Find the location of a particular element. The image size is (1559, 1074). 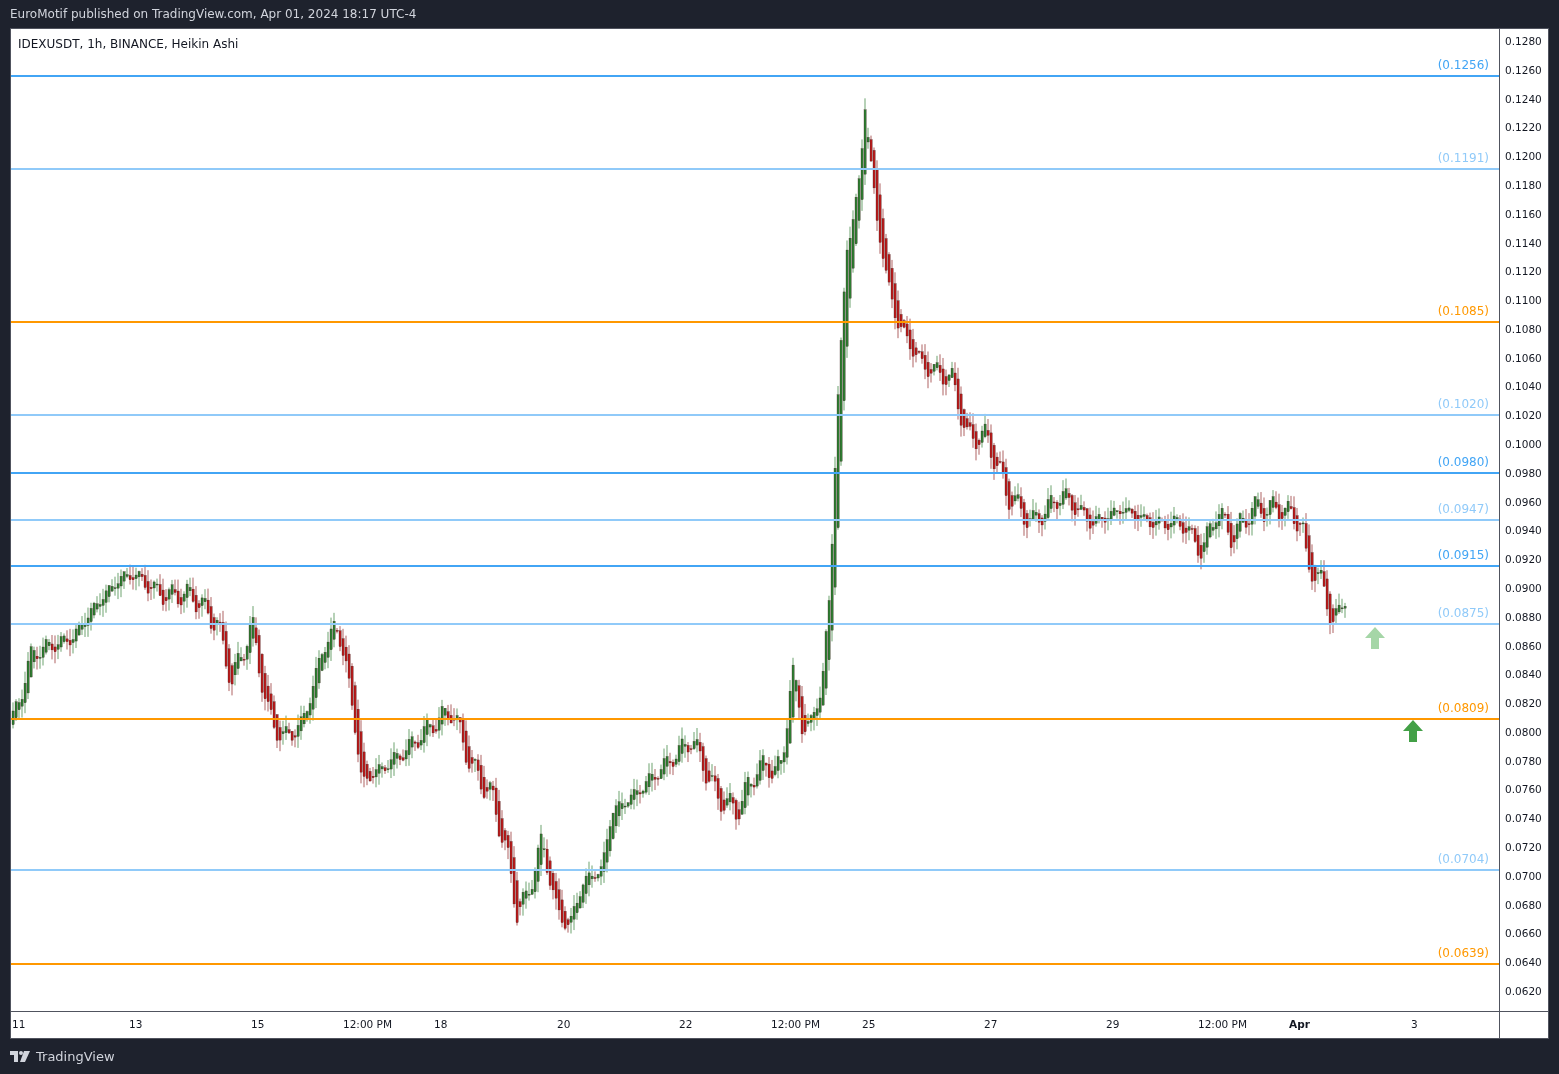

price-tick: 0.1120 is located at coordinates (1523, 271).